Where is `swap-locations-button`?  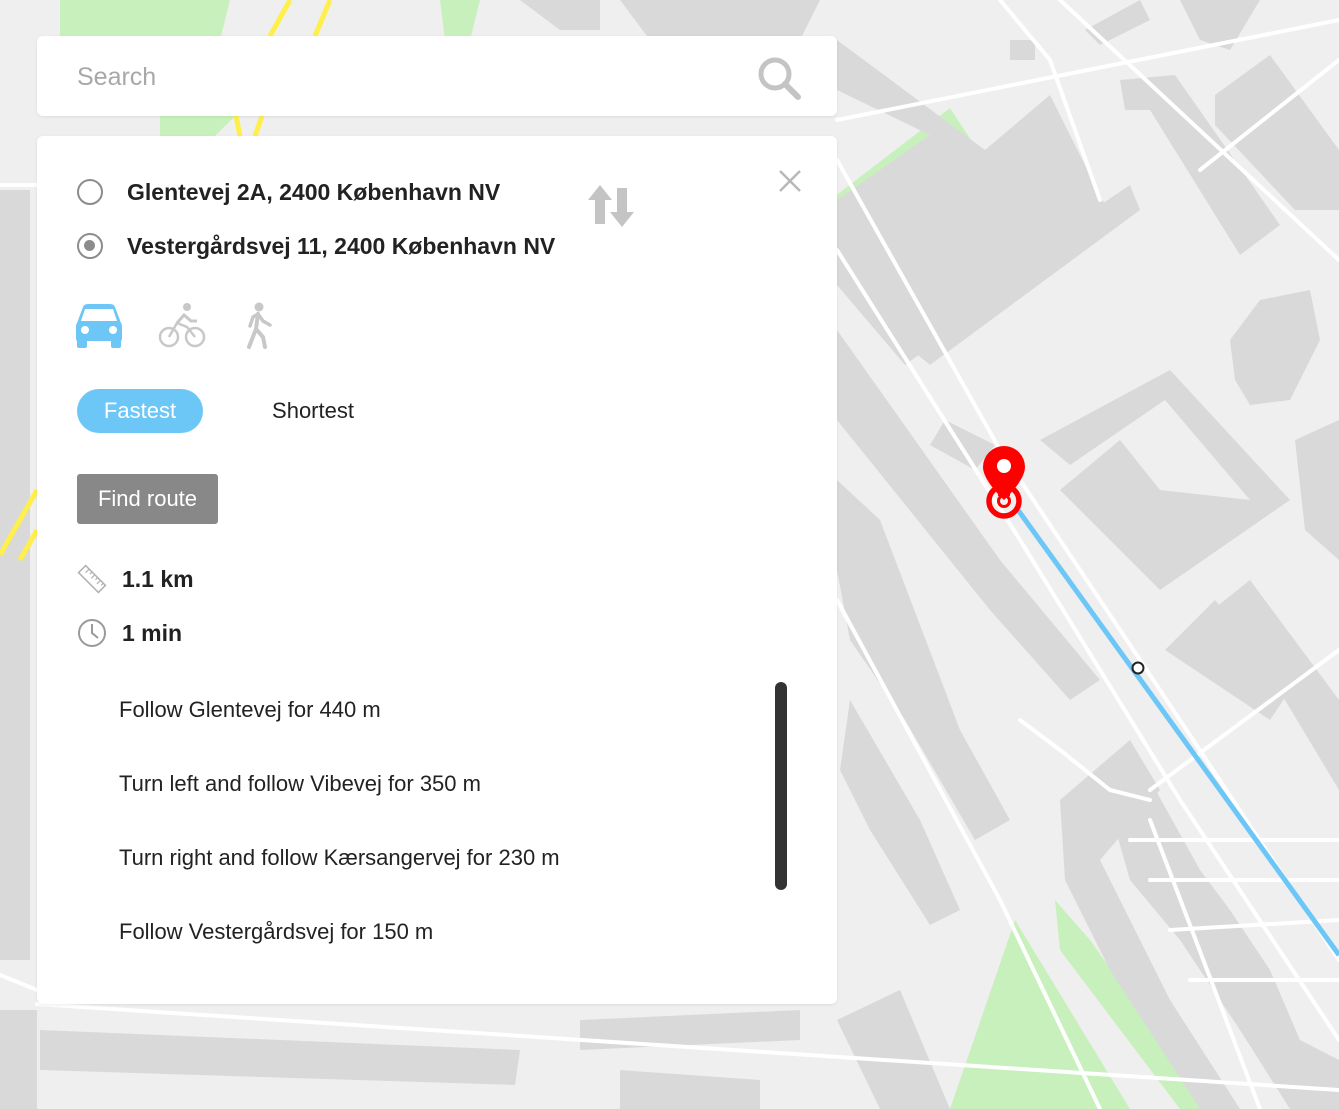
swap-locations-button is located at coordinates (611, 206).